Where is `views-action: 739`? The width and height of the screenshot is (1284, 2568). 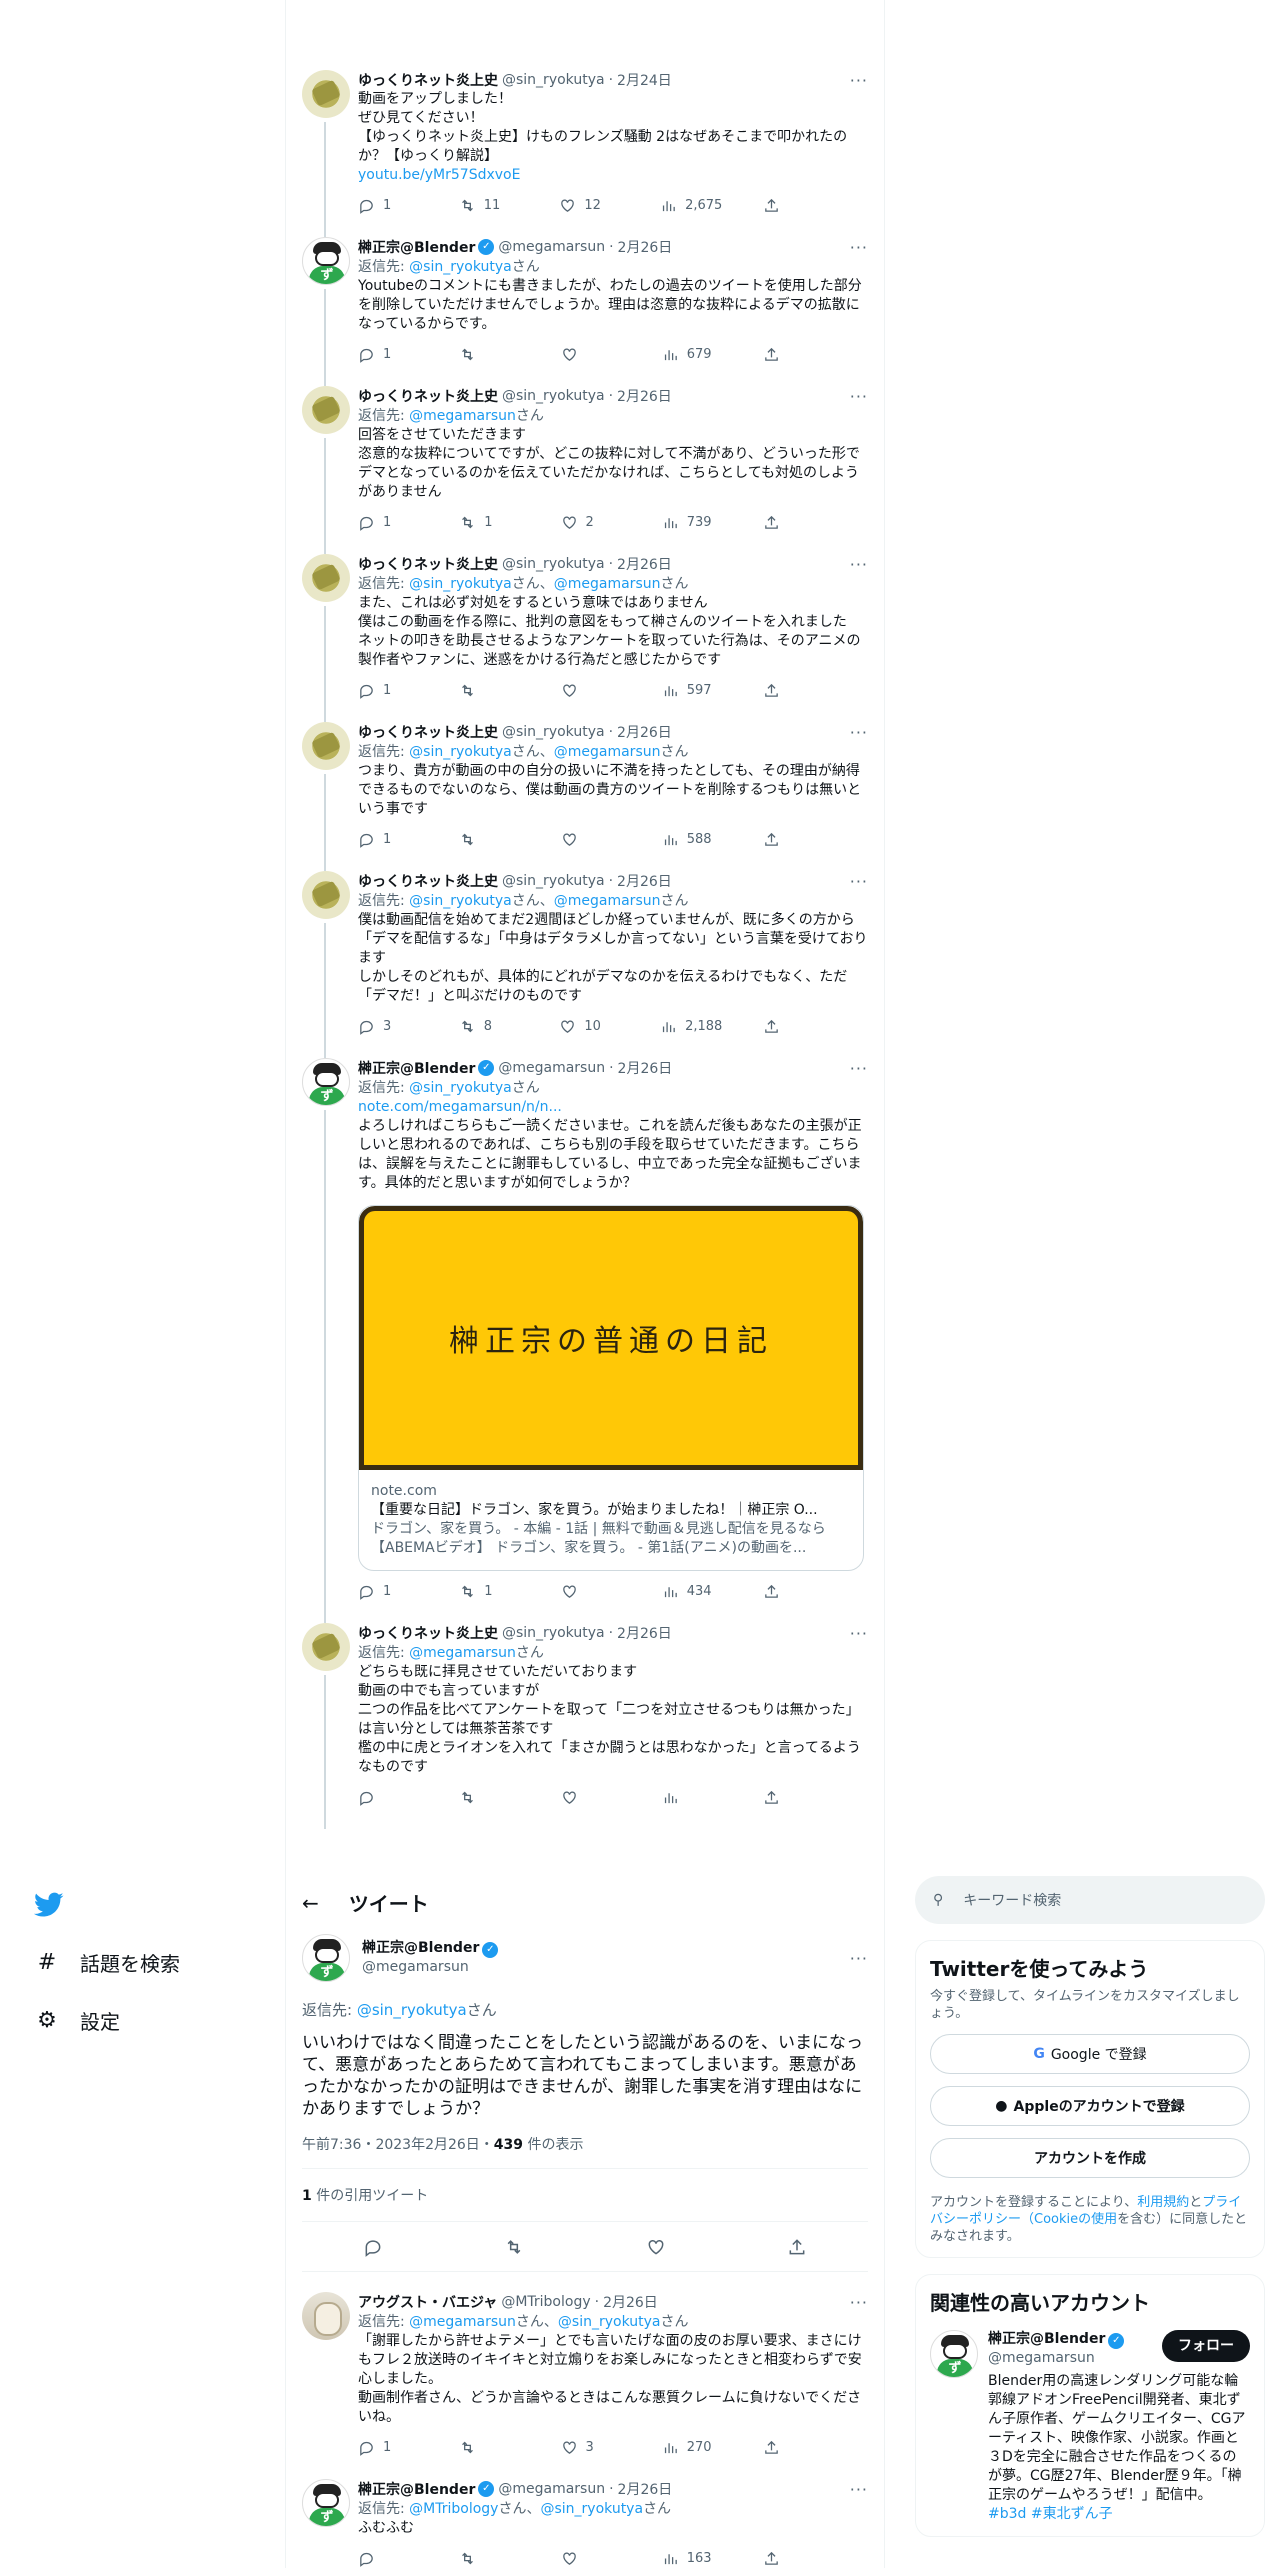 views-action: 739 is located at coordinates (692, 522).